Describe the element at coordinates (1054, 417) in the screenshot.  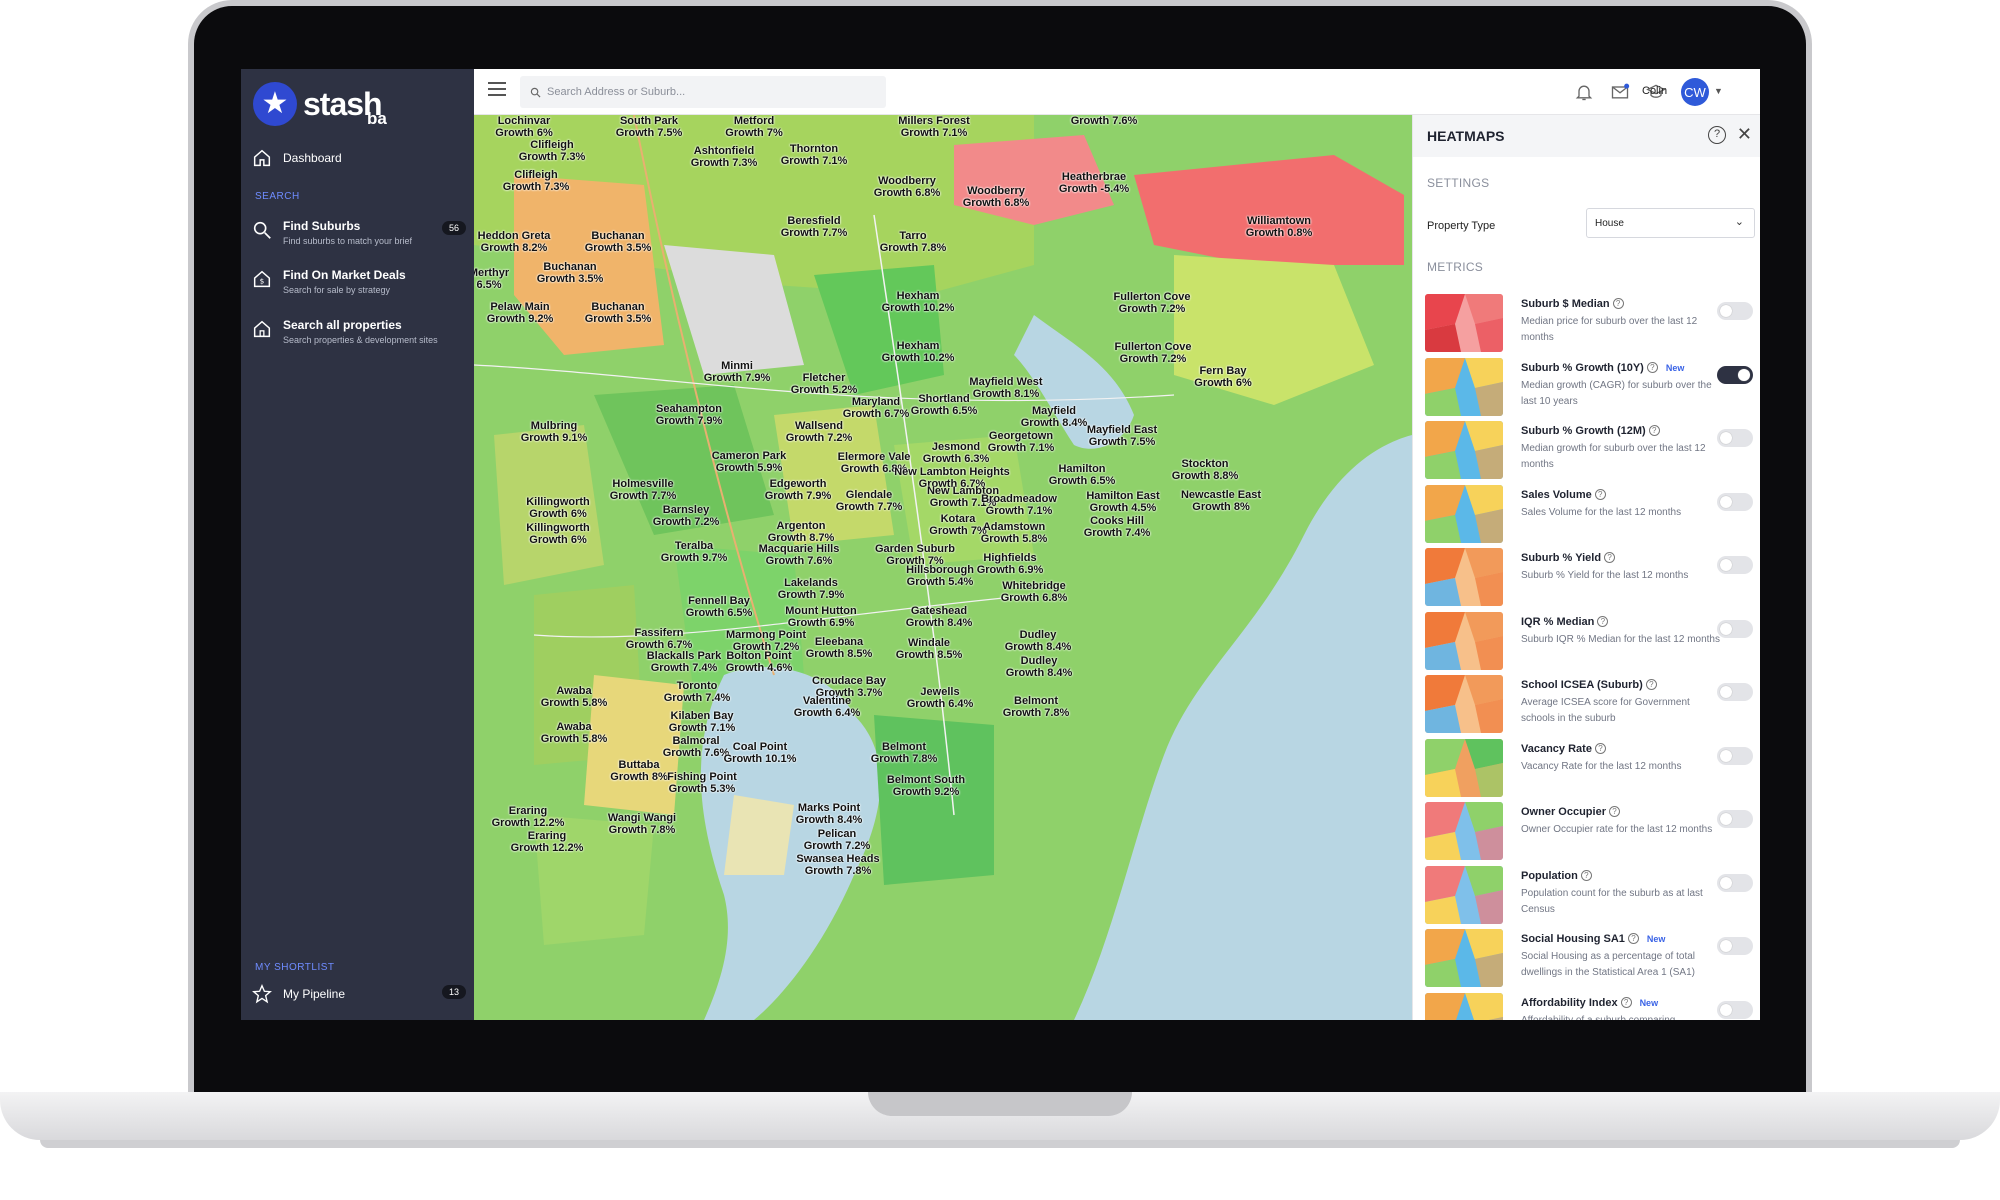
I see `suburb-label: Mayfield Growth 8.4%` at that location.